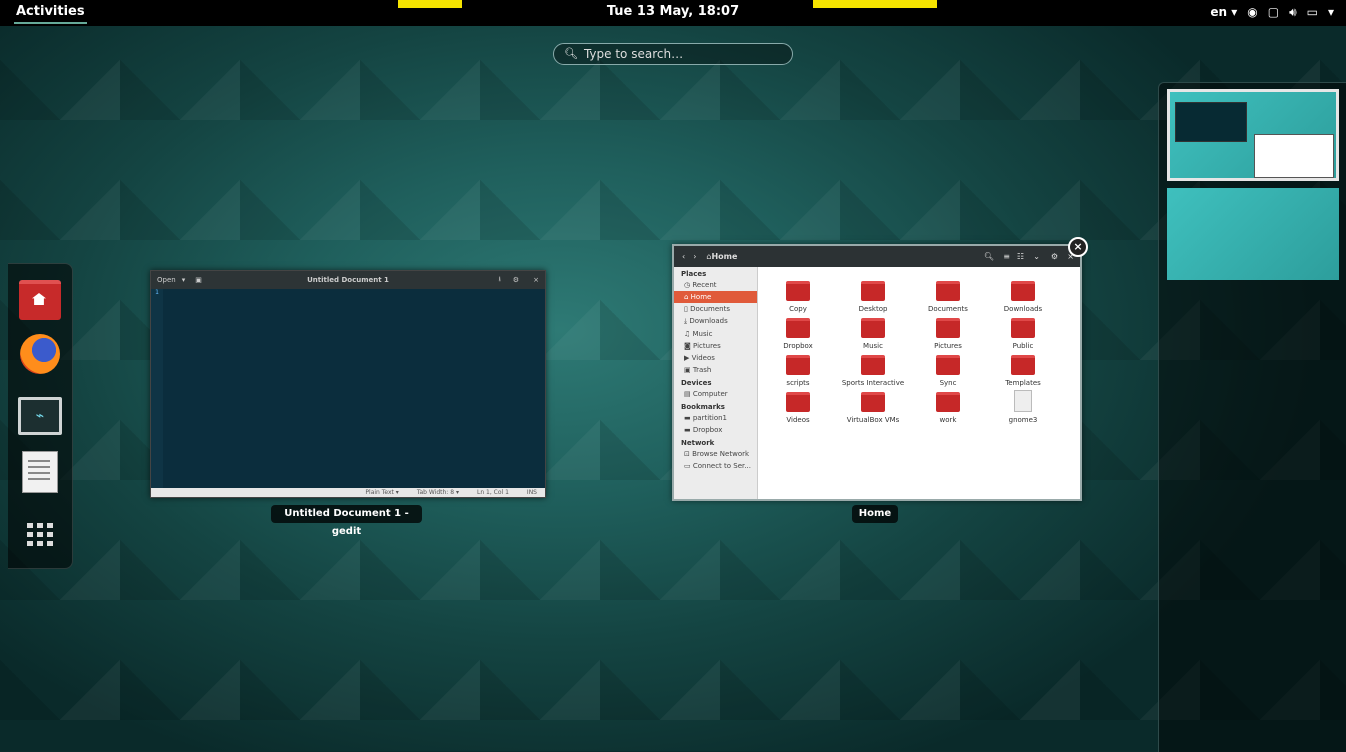 The width and height of the screenshot is (1346, 752). I want to click on file-item: VirtualBox VMs, so click(873, 403).